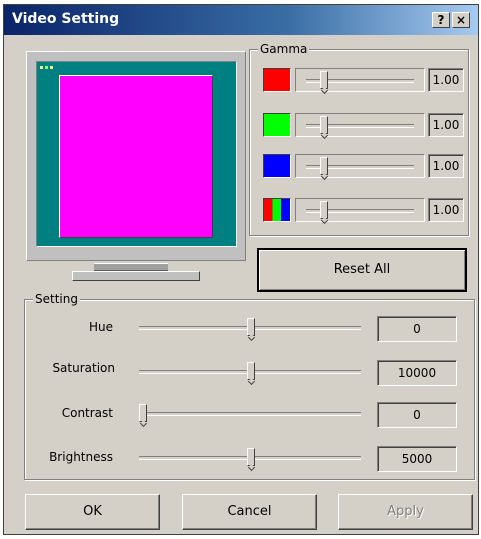  Describe the element at coordinates (48, 70) in the screenshot. I see `desktop-icons` at that location.